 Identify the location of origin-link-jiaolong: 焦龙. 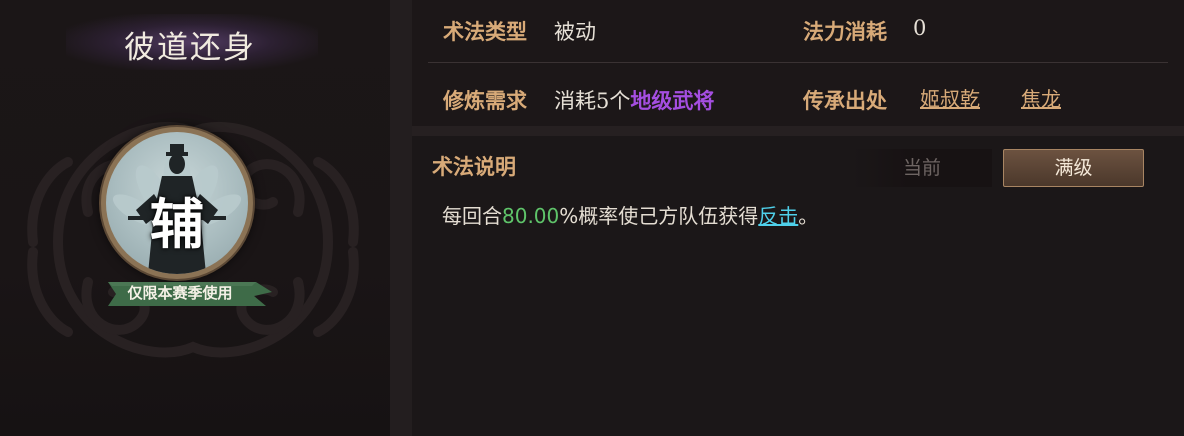
(1041, 97).